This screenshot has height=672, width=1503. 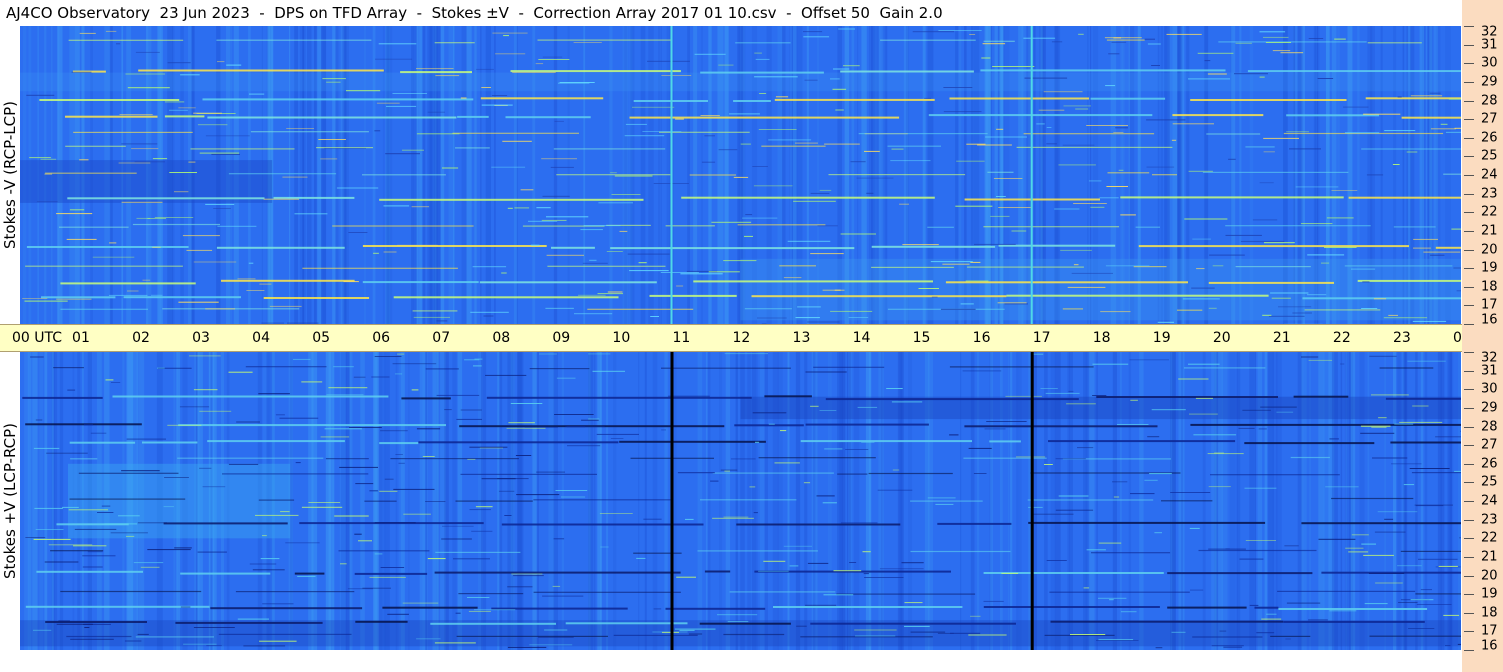 What do you see at coordinates (1489, 212) in the screenshot?
I see `frequency-tick-label: 22` at bounding box center [1489, 212].